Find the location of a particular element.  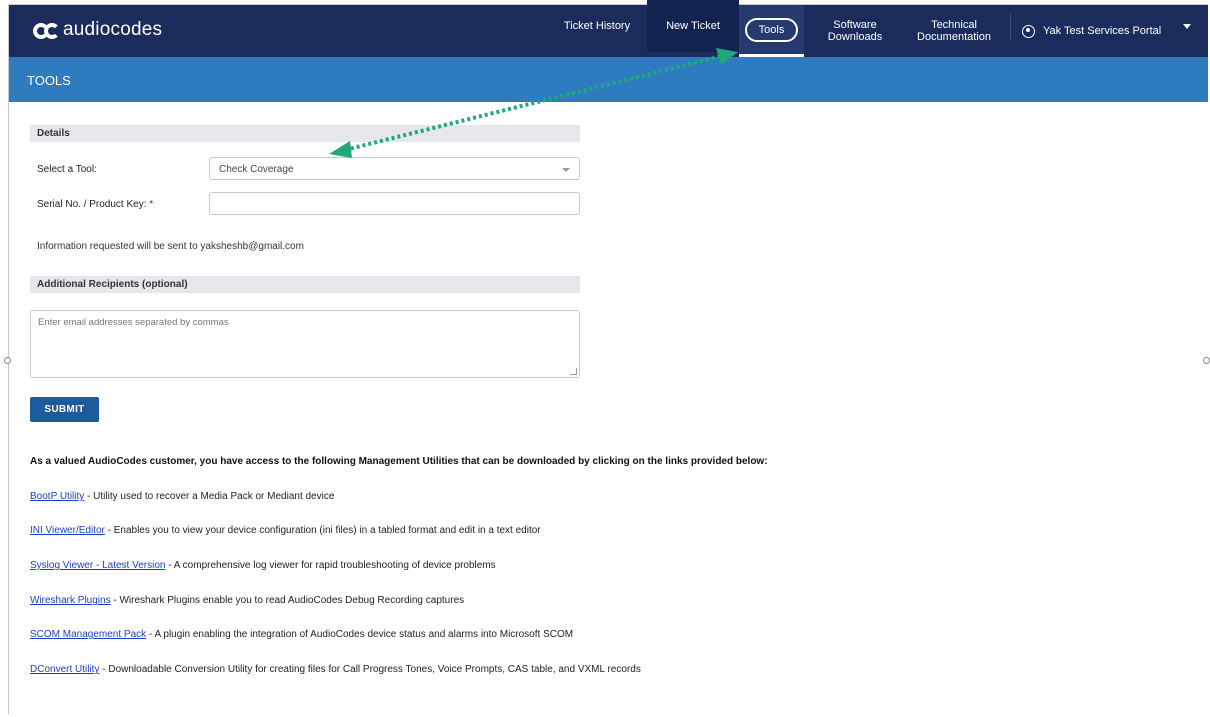

annotation-arrow is located at coordinates (533, 103).